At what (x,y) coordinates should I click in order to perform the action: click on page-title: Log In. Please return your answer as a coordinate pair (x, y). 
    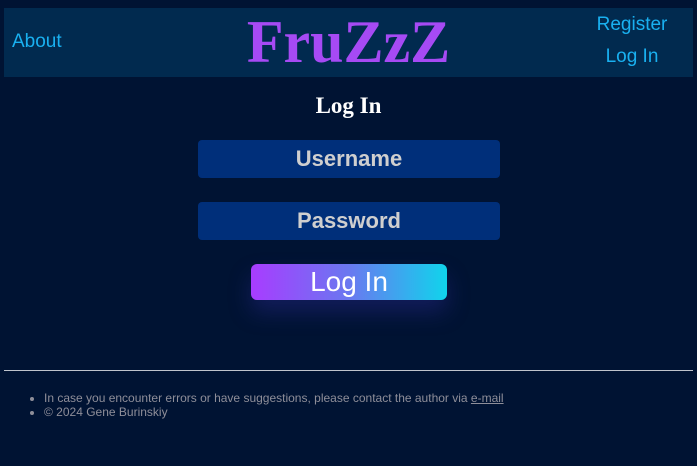
    Looking at the image, I should click on (348, 105).